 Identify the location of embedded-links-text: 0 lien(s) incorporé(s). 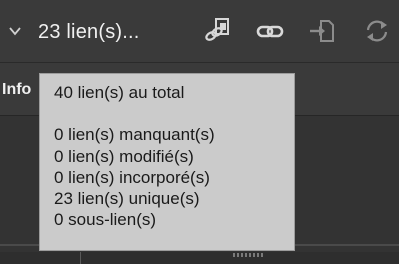
(132, 177).